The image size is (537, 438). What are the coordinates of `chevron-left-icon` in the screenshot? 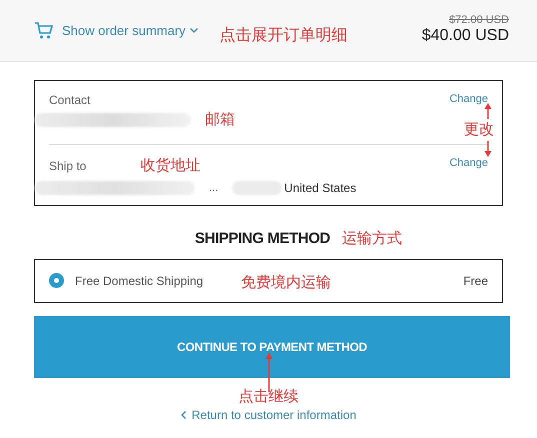 It's located at (183, 415).